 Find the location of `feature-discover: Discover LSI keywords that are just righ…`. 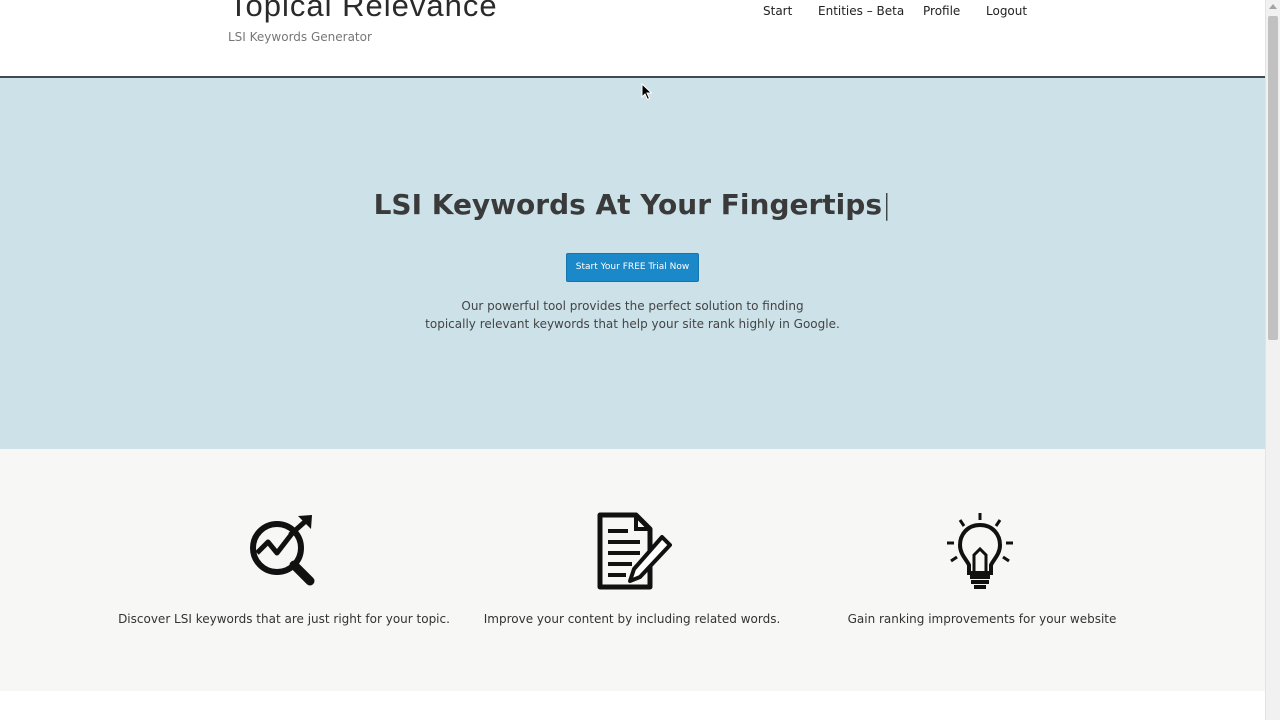

feature-discover: Discover LSI keywords that are just righ… is located at coordinates (284, 570).